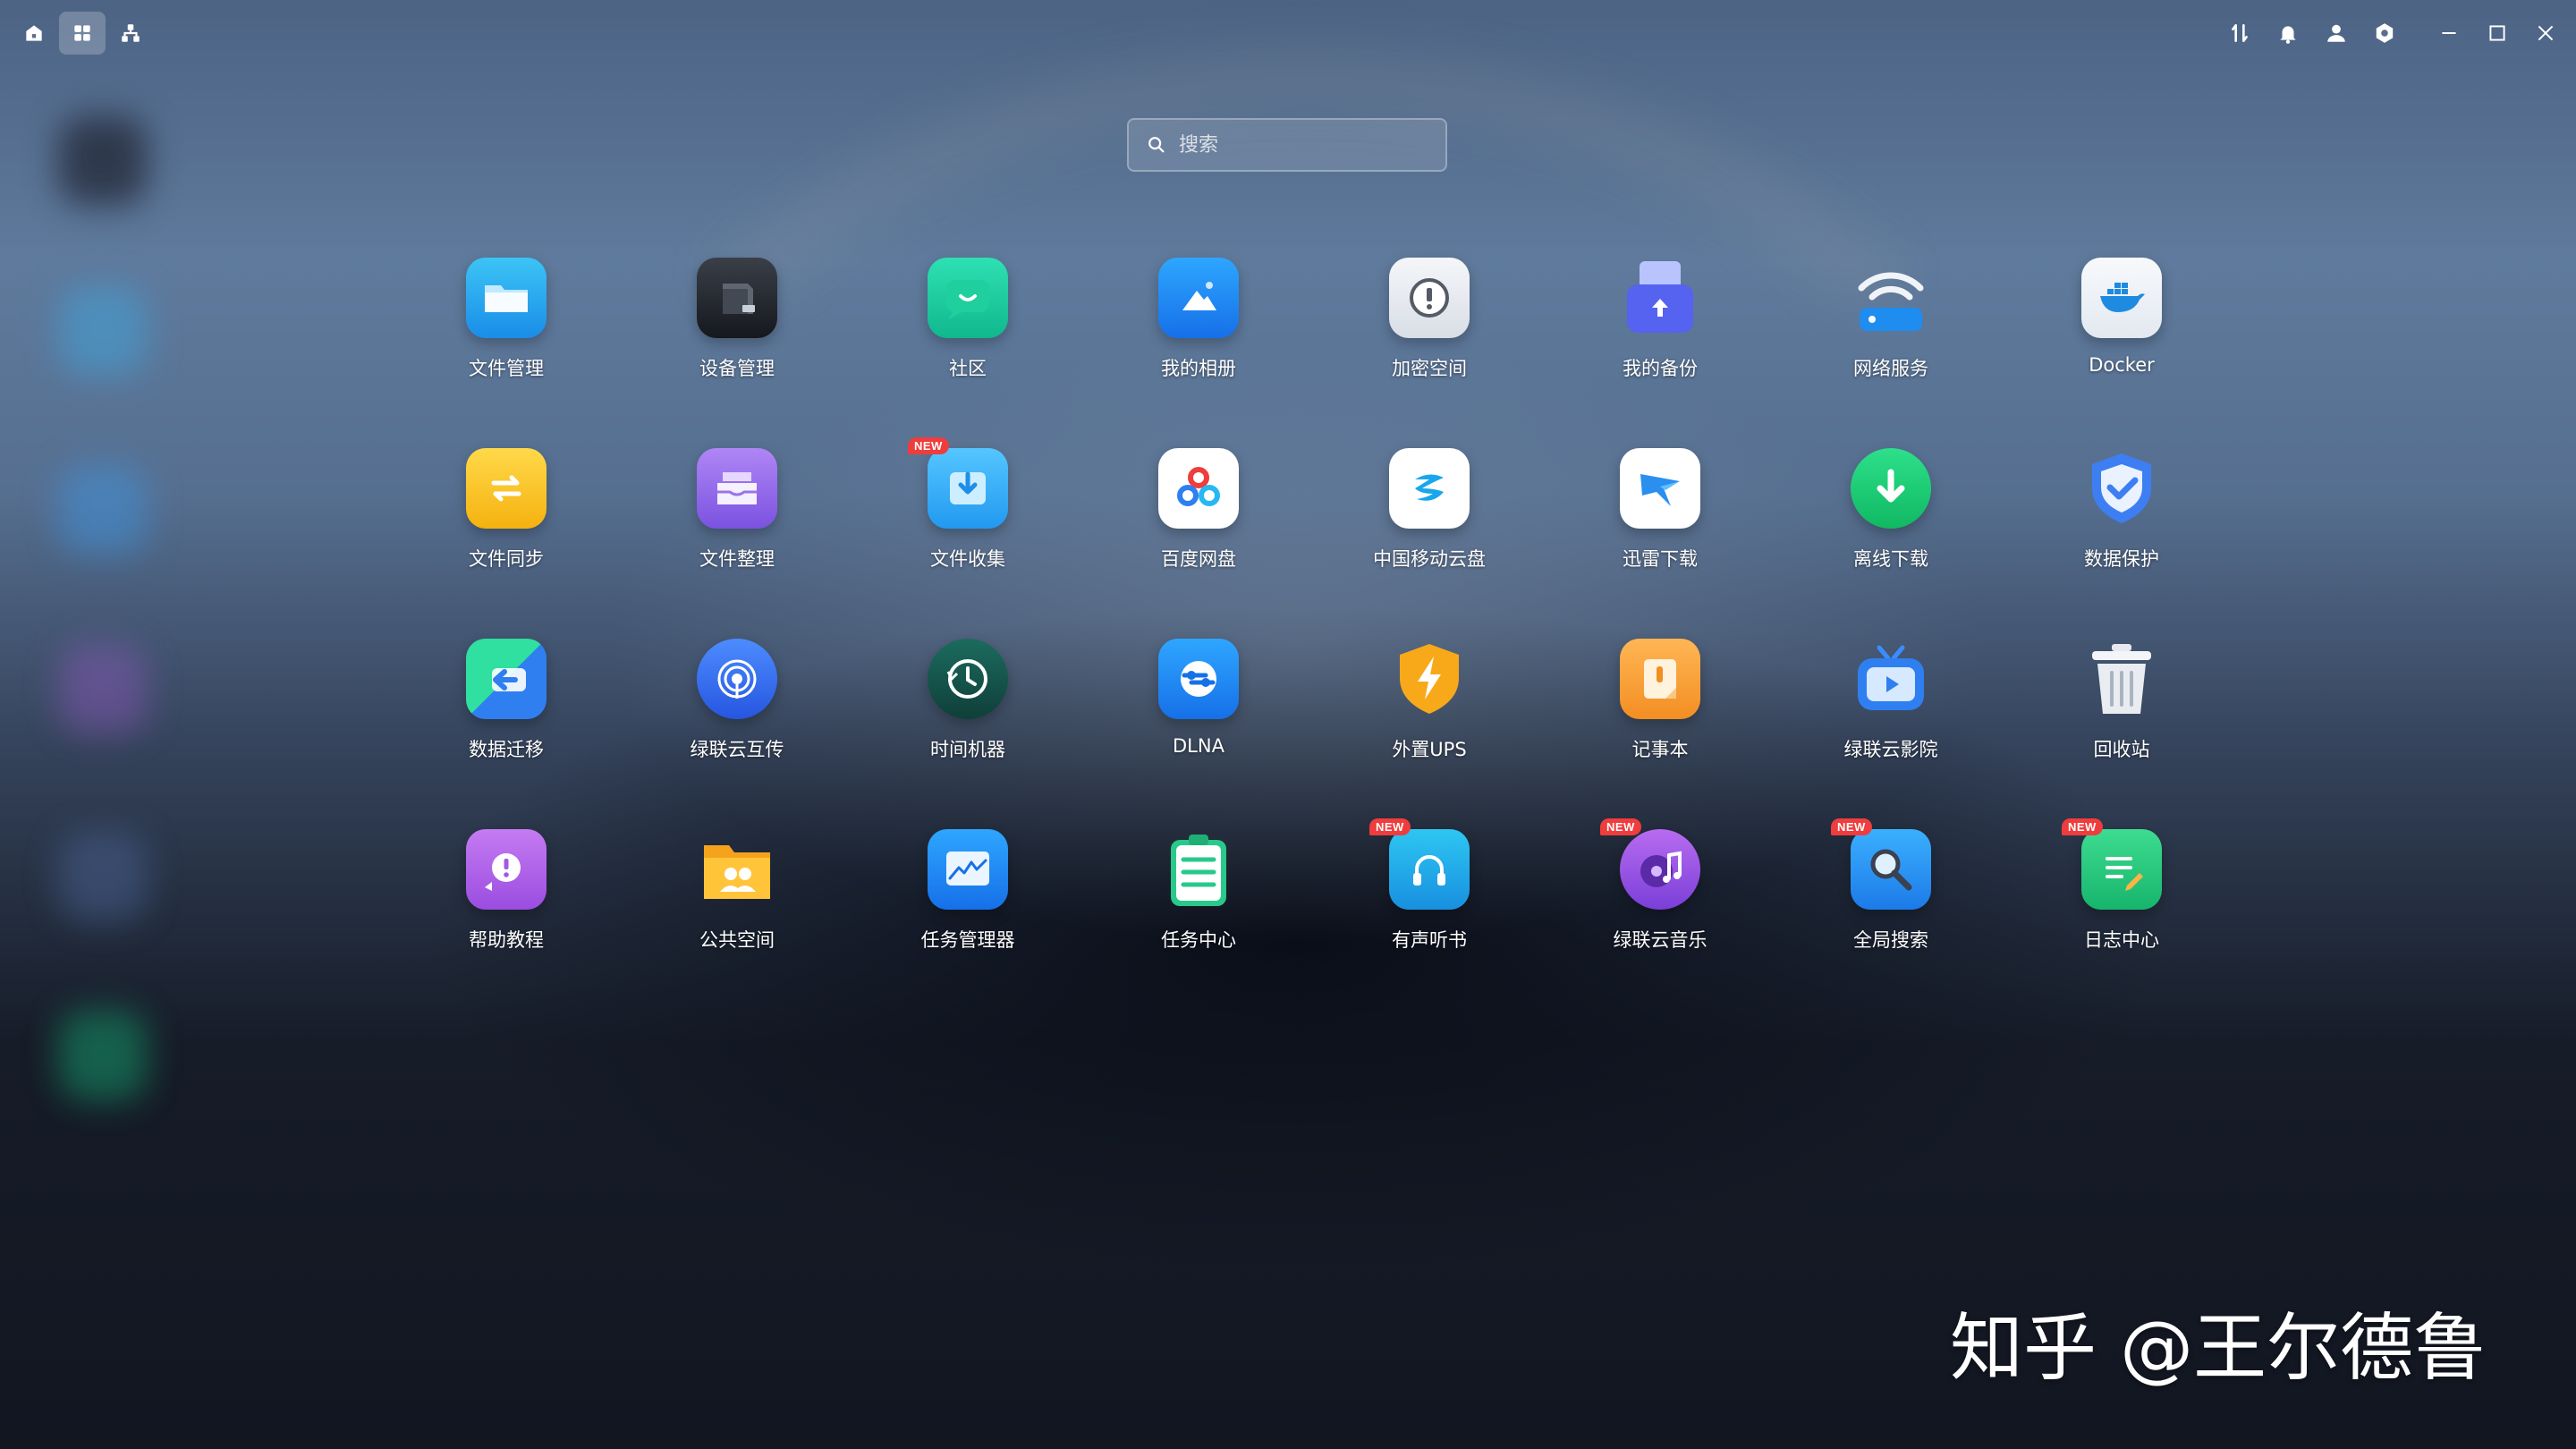  What do you see at coordinates (2288, 33) in the screenshot?
I see `notifications-button` at bounding box center [2288, 33].